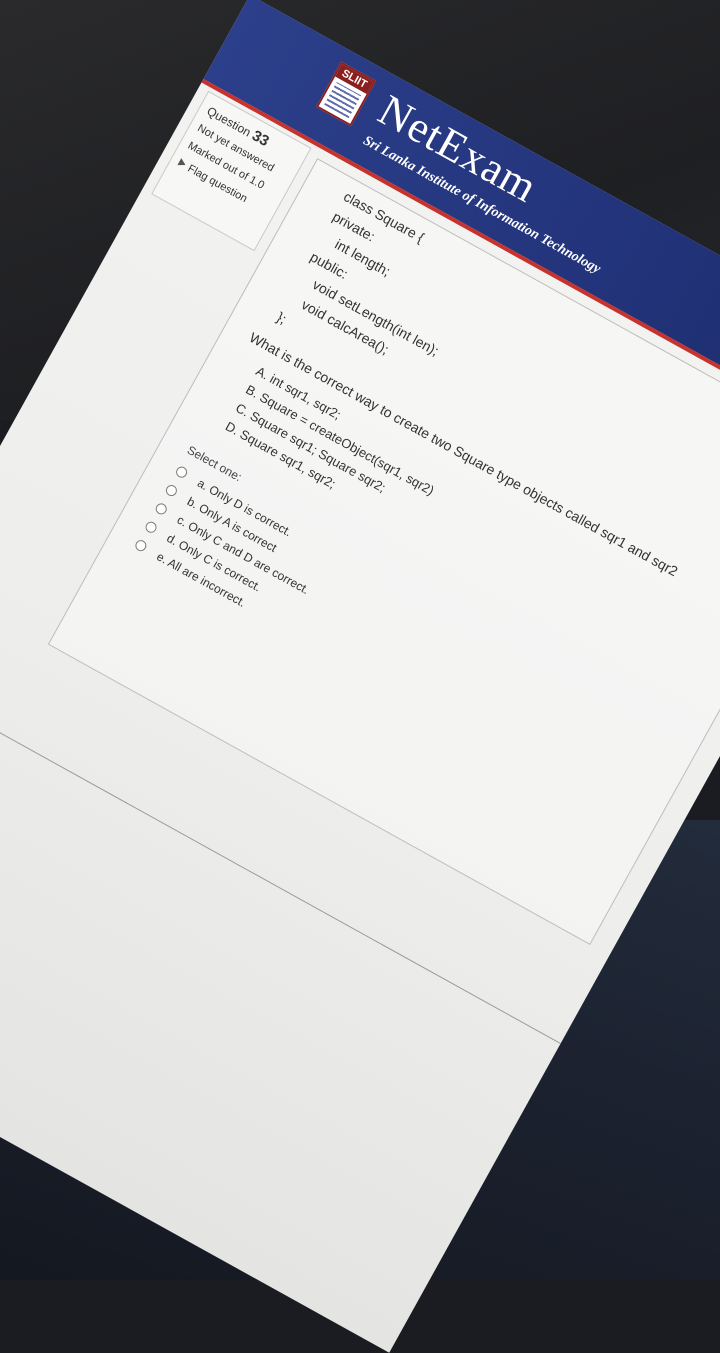 The image size is (720, 1353). Describe the element at coordinates (182, 163) in the screenshot. I see `flag-icon` at that location.